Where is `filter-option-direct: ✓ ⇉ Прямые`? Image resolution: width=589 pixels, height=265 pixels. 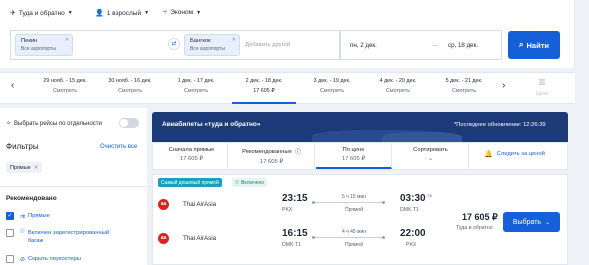
filter-option-direct: ✓ ⇉ Прямые is located at coordinates (28, 216).